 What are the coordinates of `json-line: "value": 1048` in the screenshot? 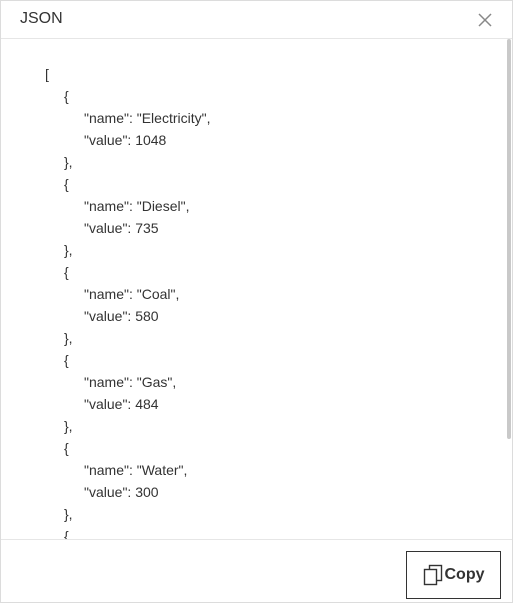 It's located at (125, 140).